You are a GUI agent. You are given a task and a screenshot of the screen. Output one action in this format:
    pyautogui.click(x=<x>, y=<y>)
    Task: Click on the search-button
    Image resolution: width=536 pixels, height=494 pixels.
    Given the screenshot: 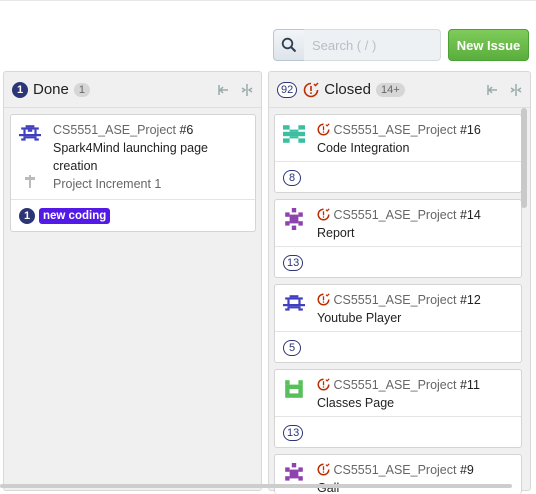 What is the action you would take?
    pyautogui.click(x=289, y=45)
    